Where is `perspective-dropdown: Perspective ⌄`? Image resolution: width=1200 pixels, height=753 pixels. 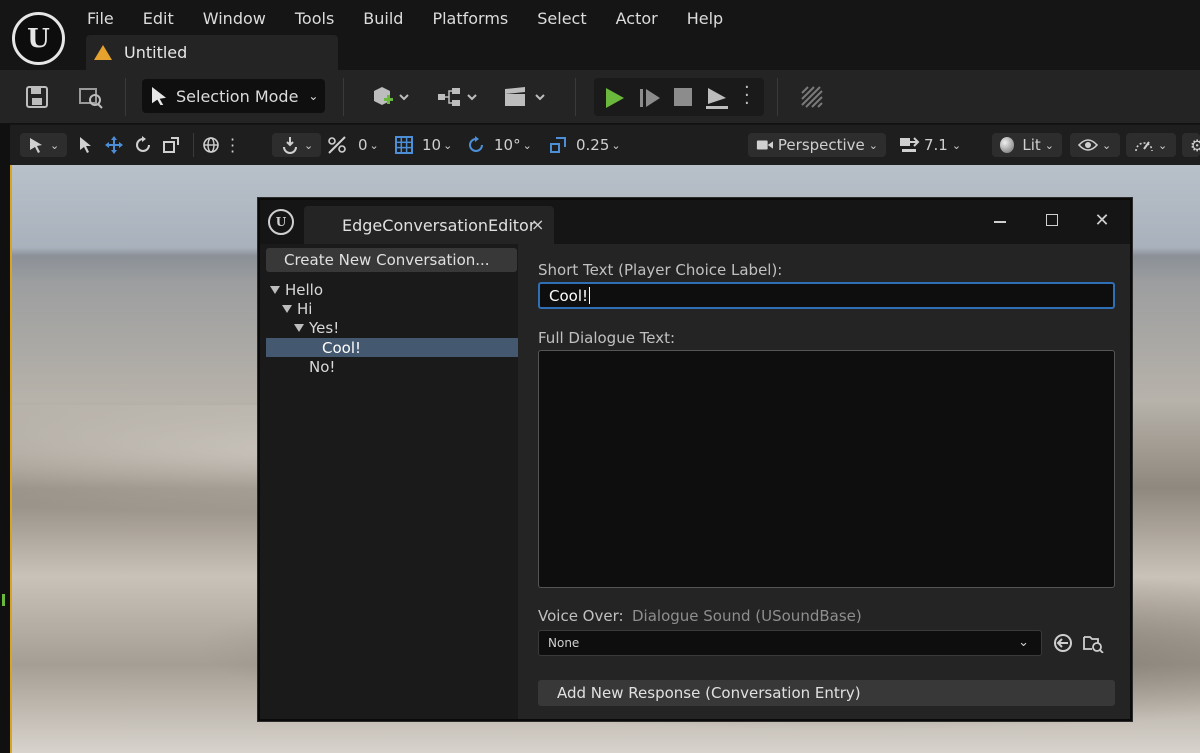
perspective-dropdown: Perspective ⌄ is located at coordinates (817, 145).